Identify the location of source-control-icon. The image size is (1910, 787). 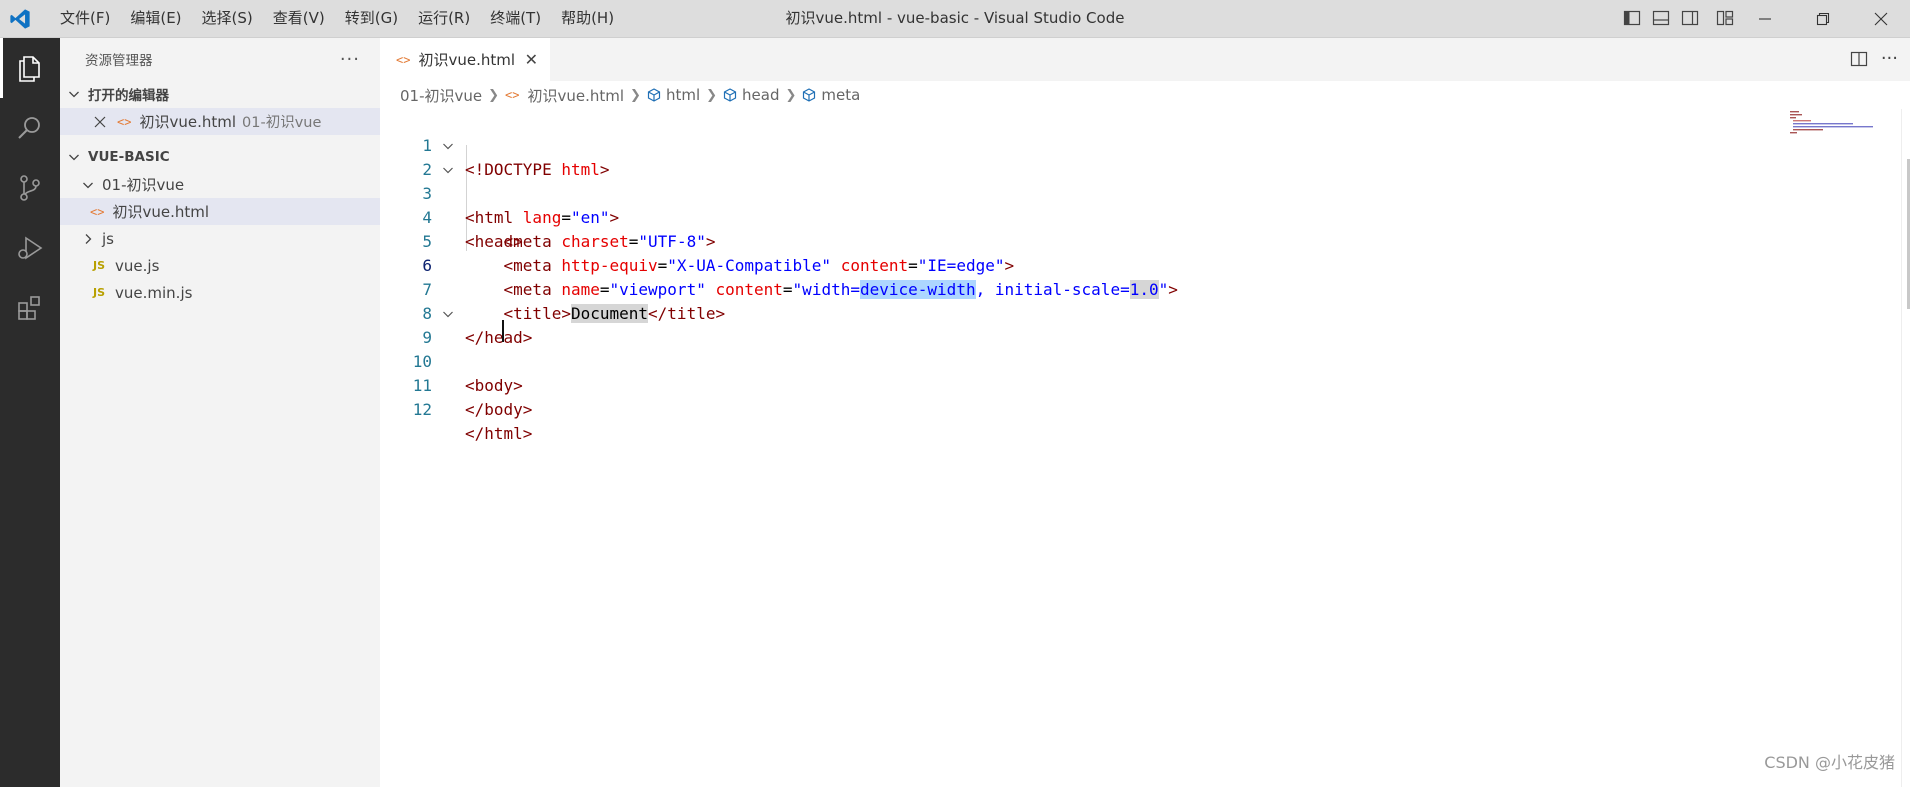
(30, 188).